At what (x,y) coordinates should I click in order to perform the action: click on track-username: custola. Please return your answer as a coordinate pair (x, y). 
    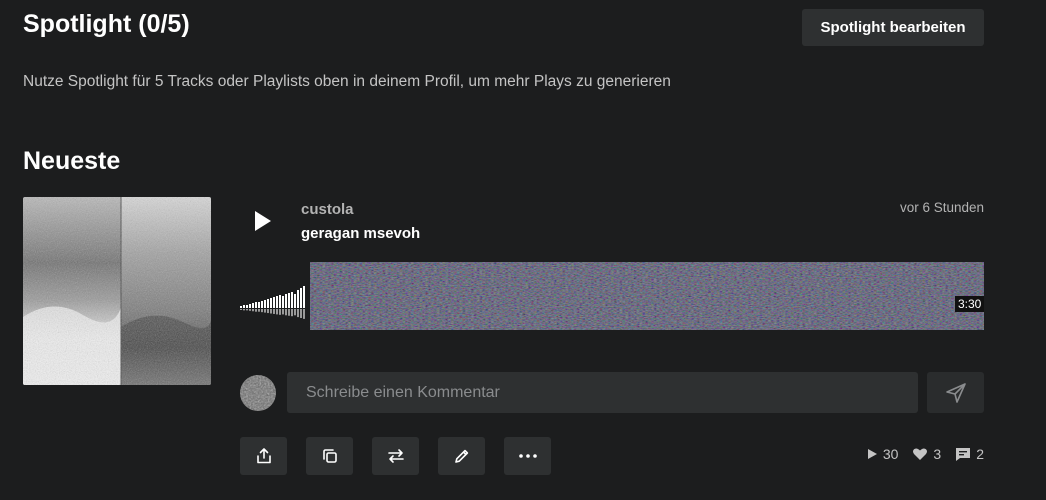
    Looking at the image, I should click on (327, 209).